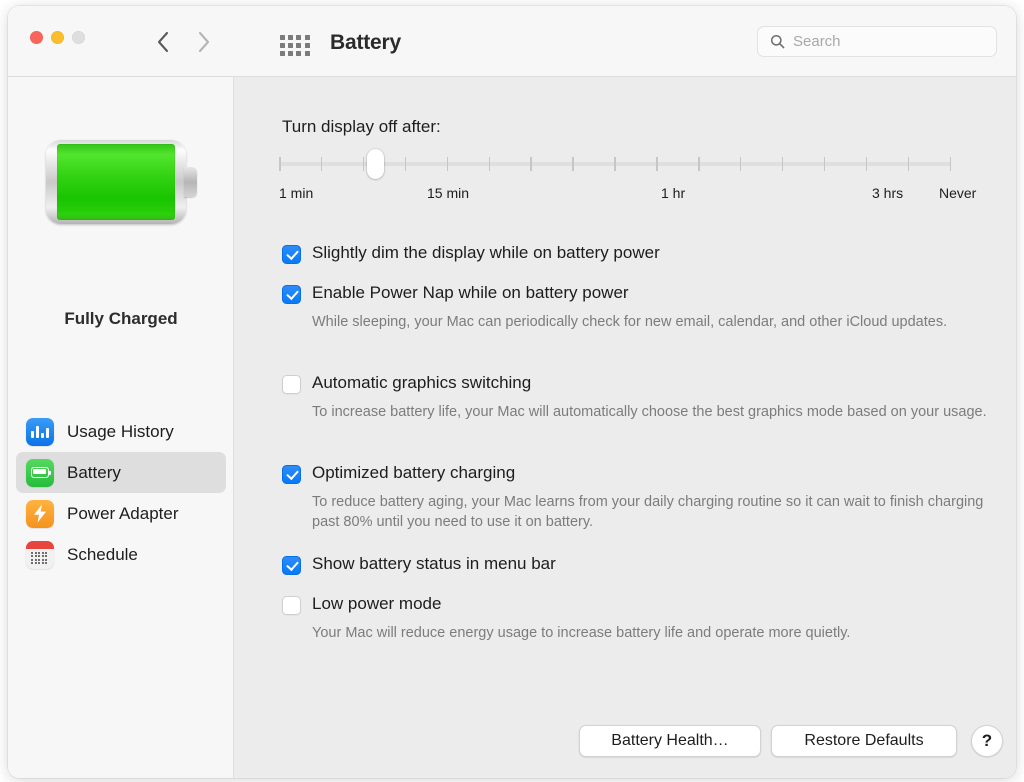 The image size is (1024, 782). Describe the element at coordinates (883, 41) in the screenshot. I see `search-input` at that location.